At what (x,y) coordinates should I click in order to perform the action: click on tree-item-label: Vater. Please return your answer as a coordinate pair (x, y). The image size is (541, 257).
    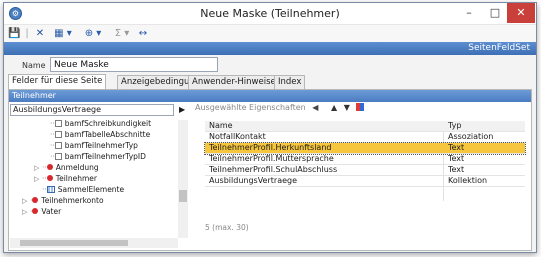
    Looking at the image, I should click on (51, 211).